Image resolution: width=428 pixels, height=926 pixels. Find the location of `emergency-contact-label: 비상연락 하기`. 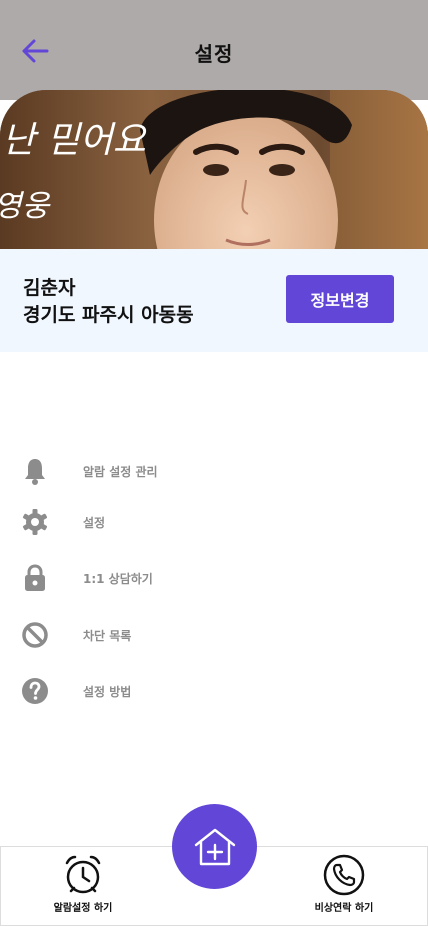

emergency-contact-label: 비상연락 하기 is located at coordinates (344, 908).